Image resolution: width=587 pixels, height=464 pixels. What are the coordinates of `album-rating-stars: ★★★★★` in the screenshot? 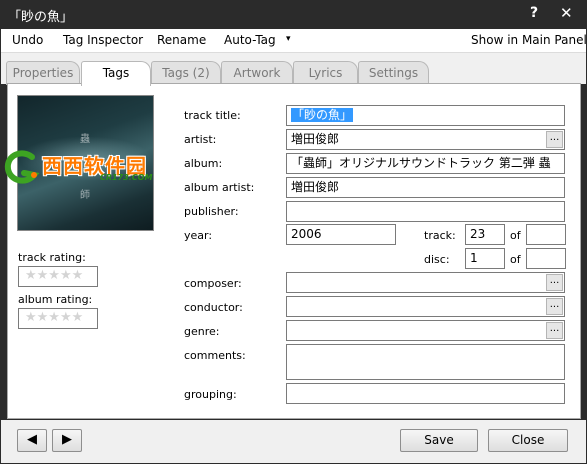 It's located at (58, 318).